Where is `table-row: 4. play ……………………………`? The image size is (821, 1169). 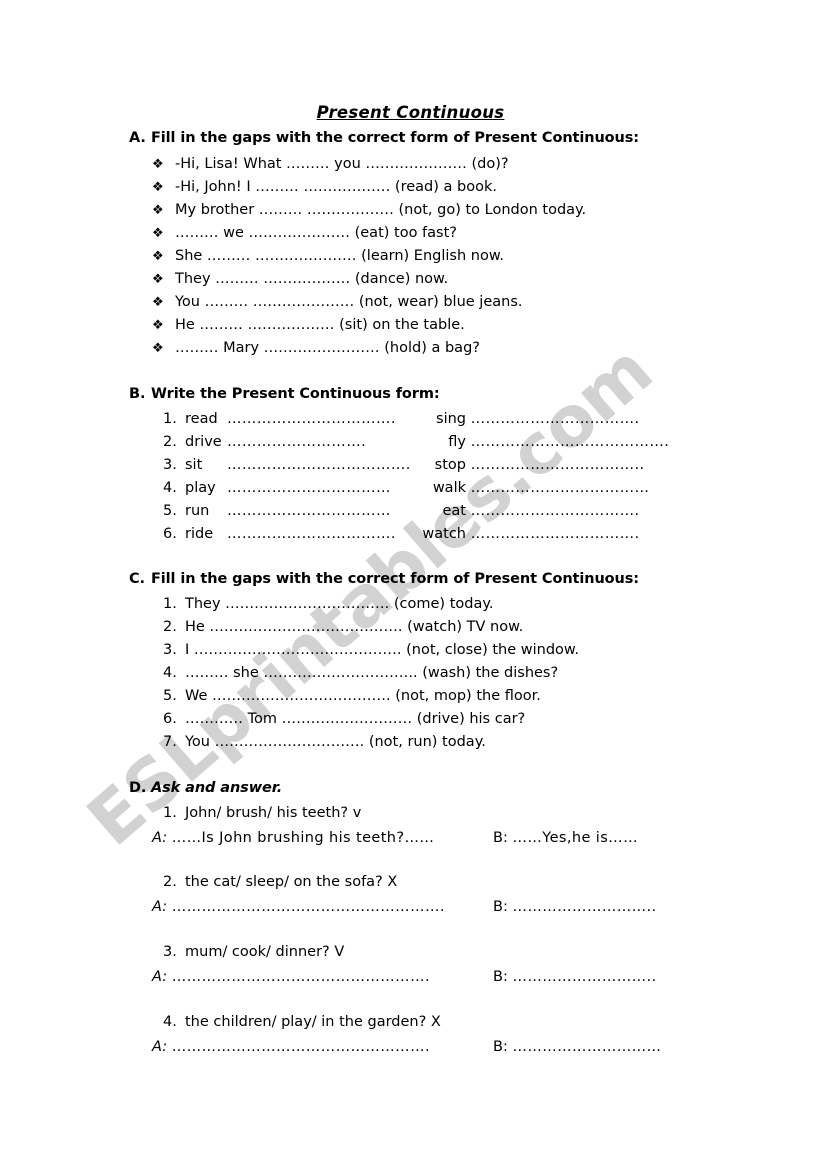
table-row: 4. play …………………………… is located at coordinates (277, 488).